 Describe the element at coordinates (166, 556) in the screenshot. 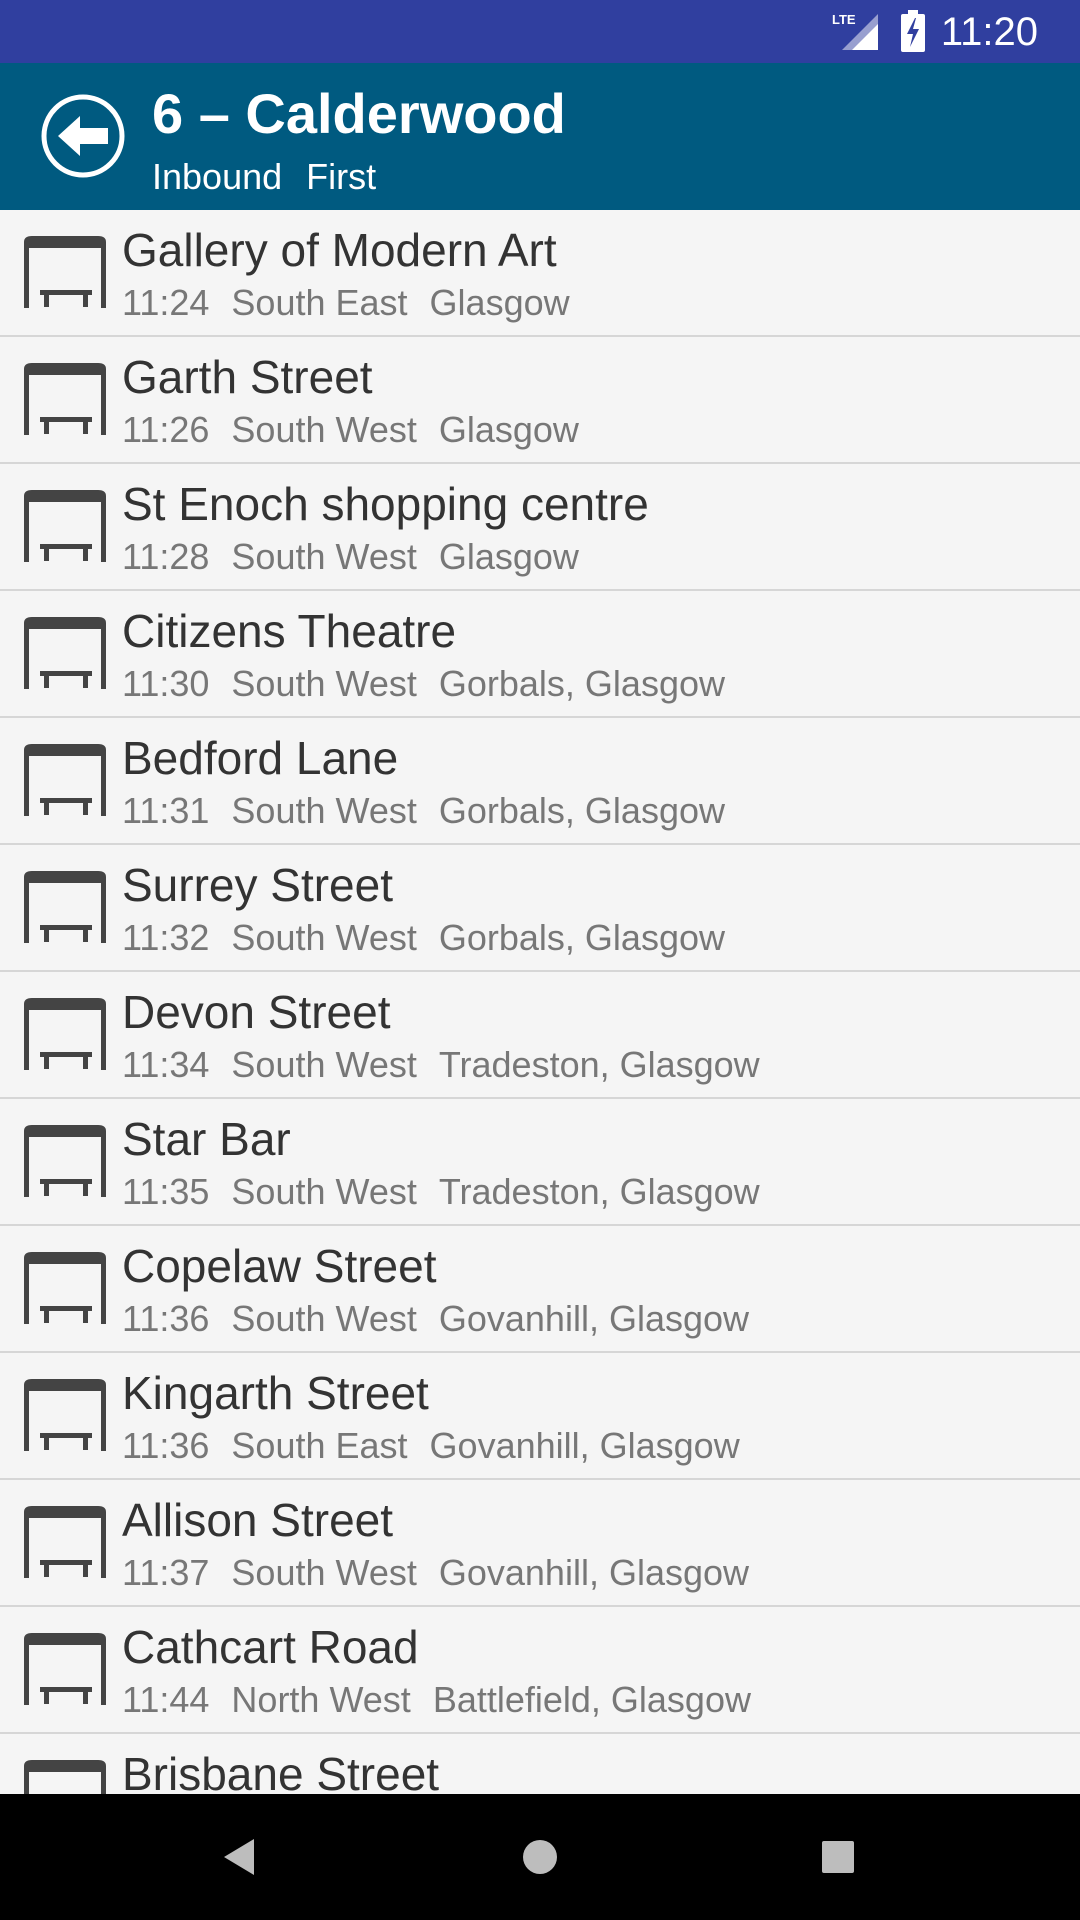

I see `stop-time: 11:28` at that location.